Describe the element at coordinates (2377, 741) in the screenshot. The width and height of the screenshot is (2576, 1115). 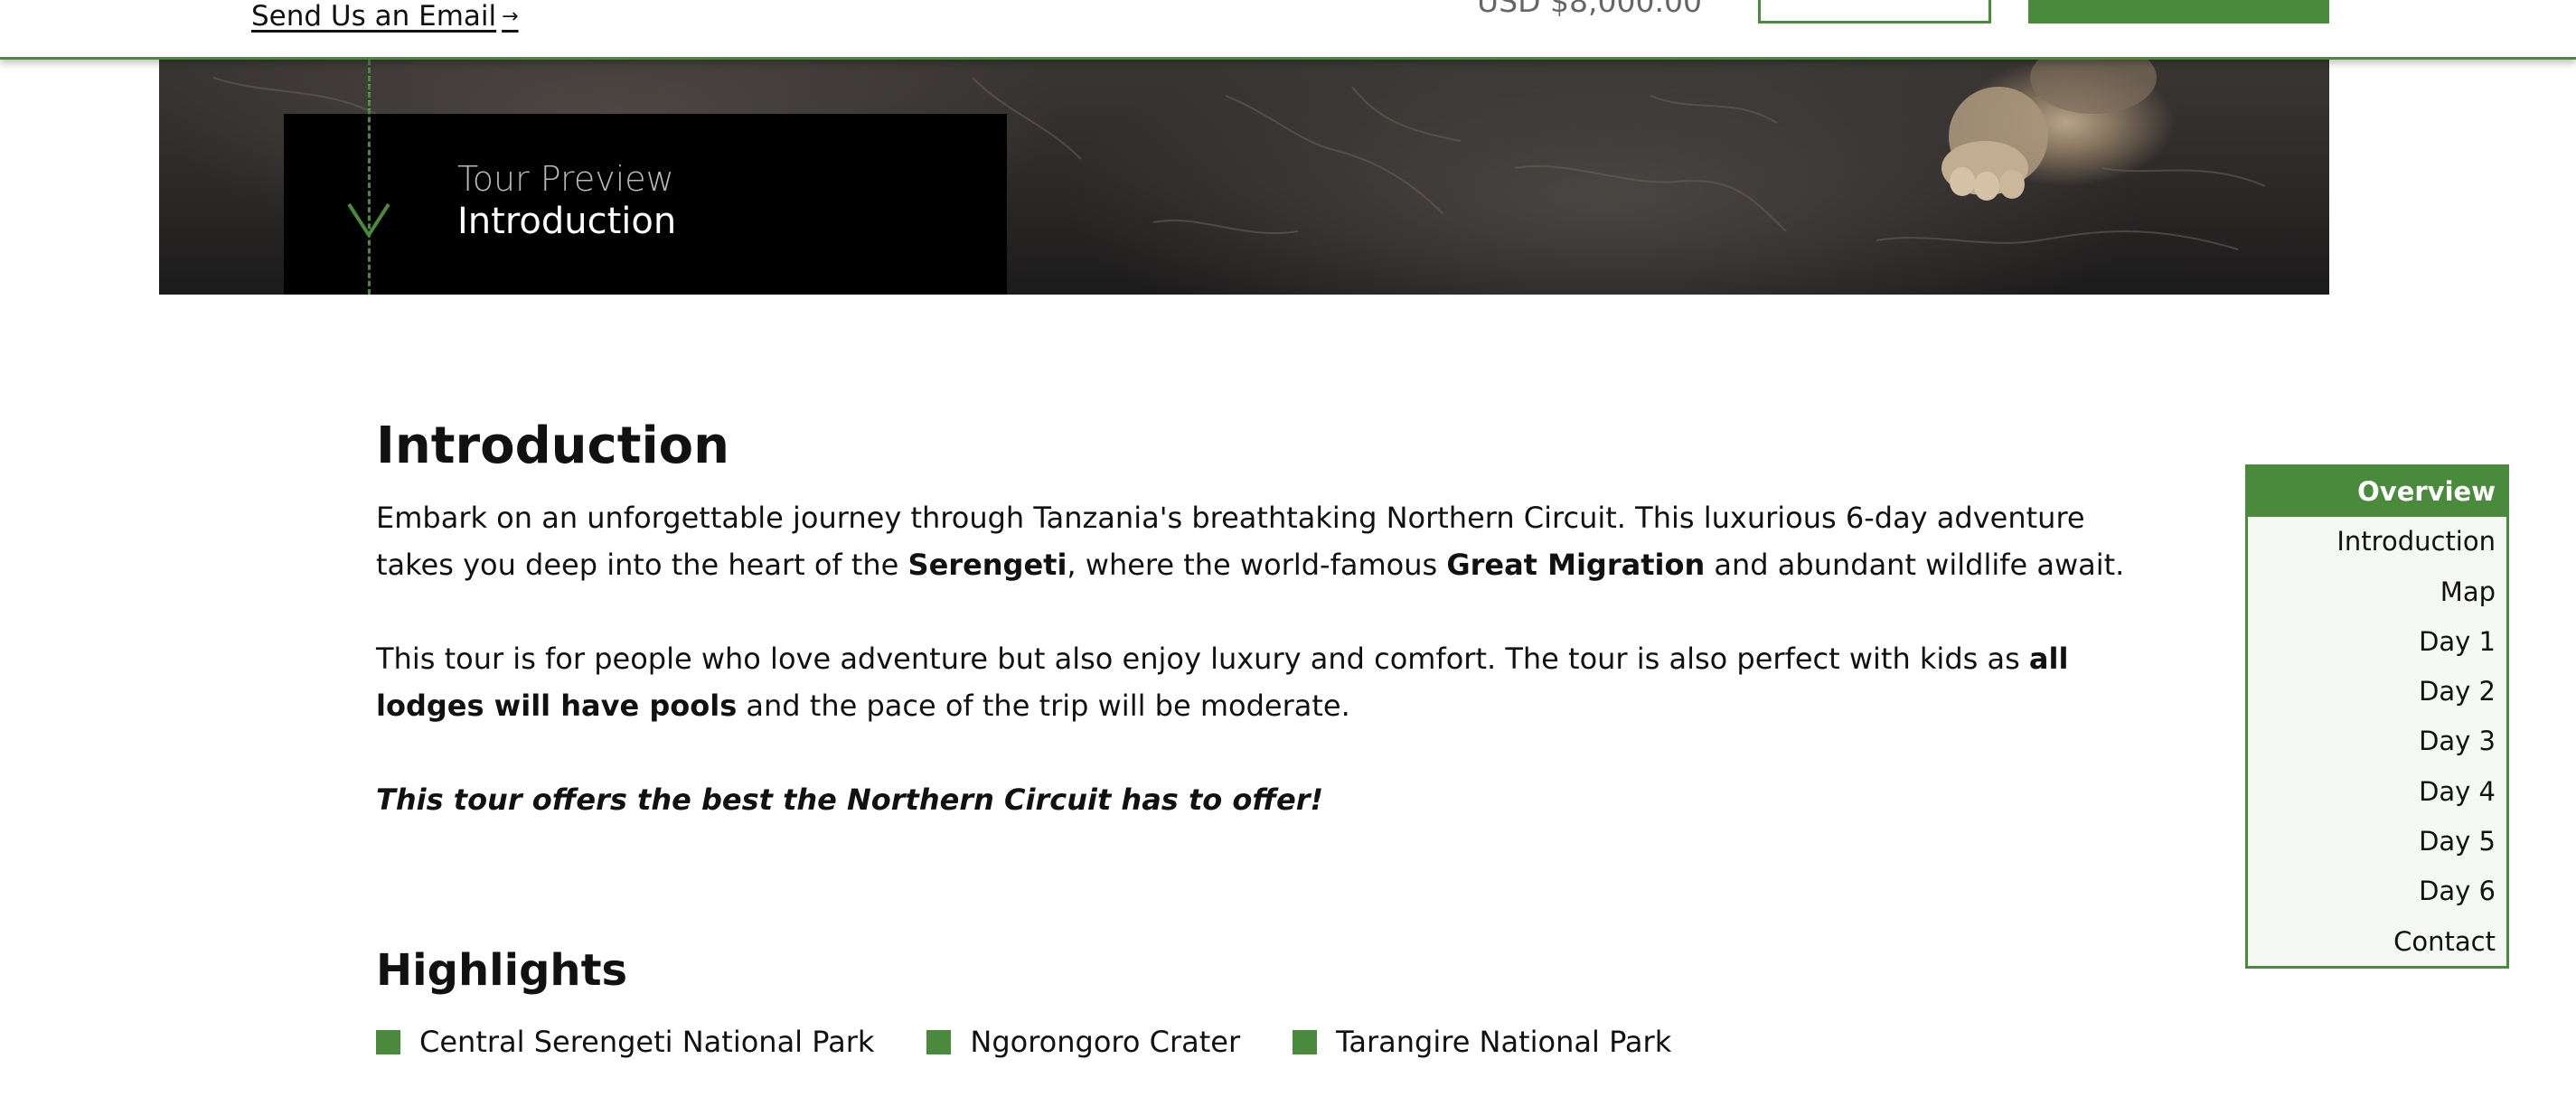
I see `nav-item-day-3: Day 3` at that location.